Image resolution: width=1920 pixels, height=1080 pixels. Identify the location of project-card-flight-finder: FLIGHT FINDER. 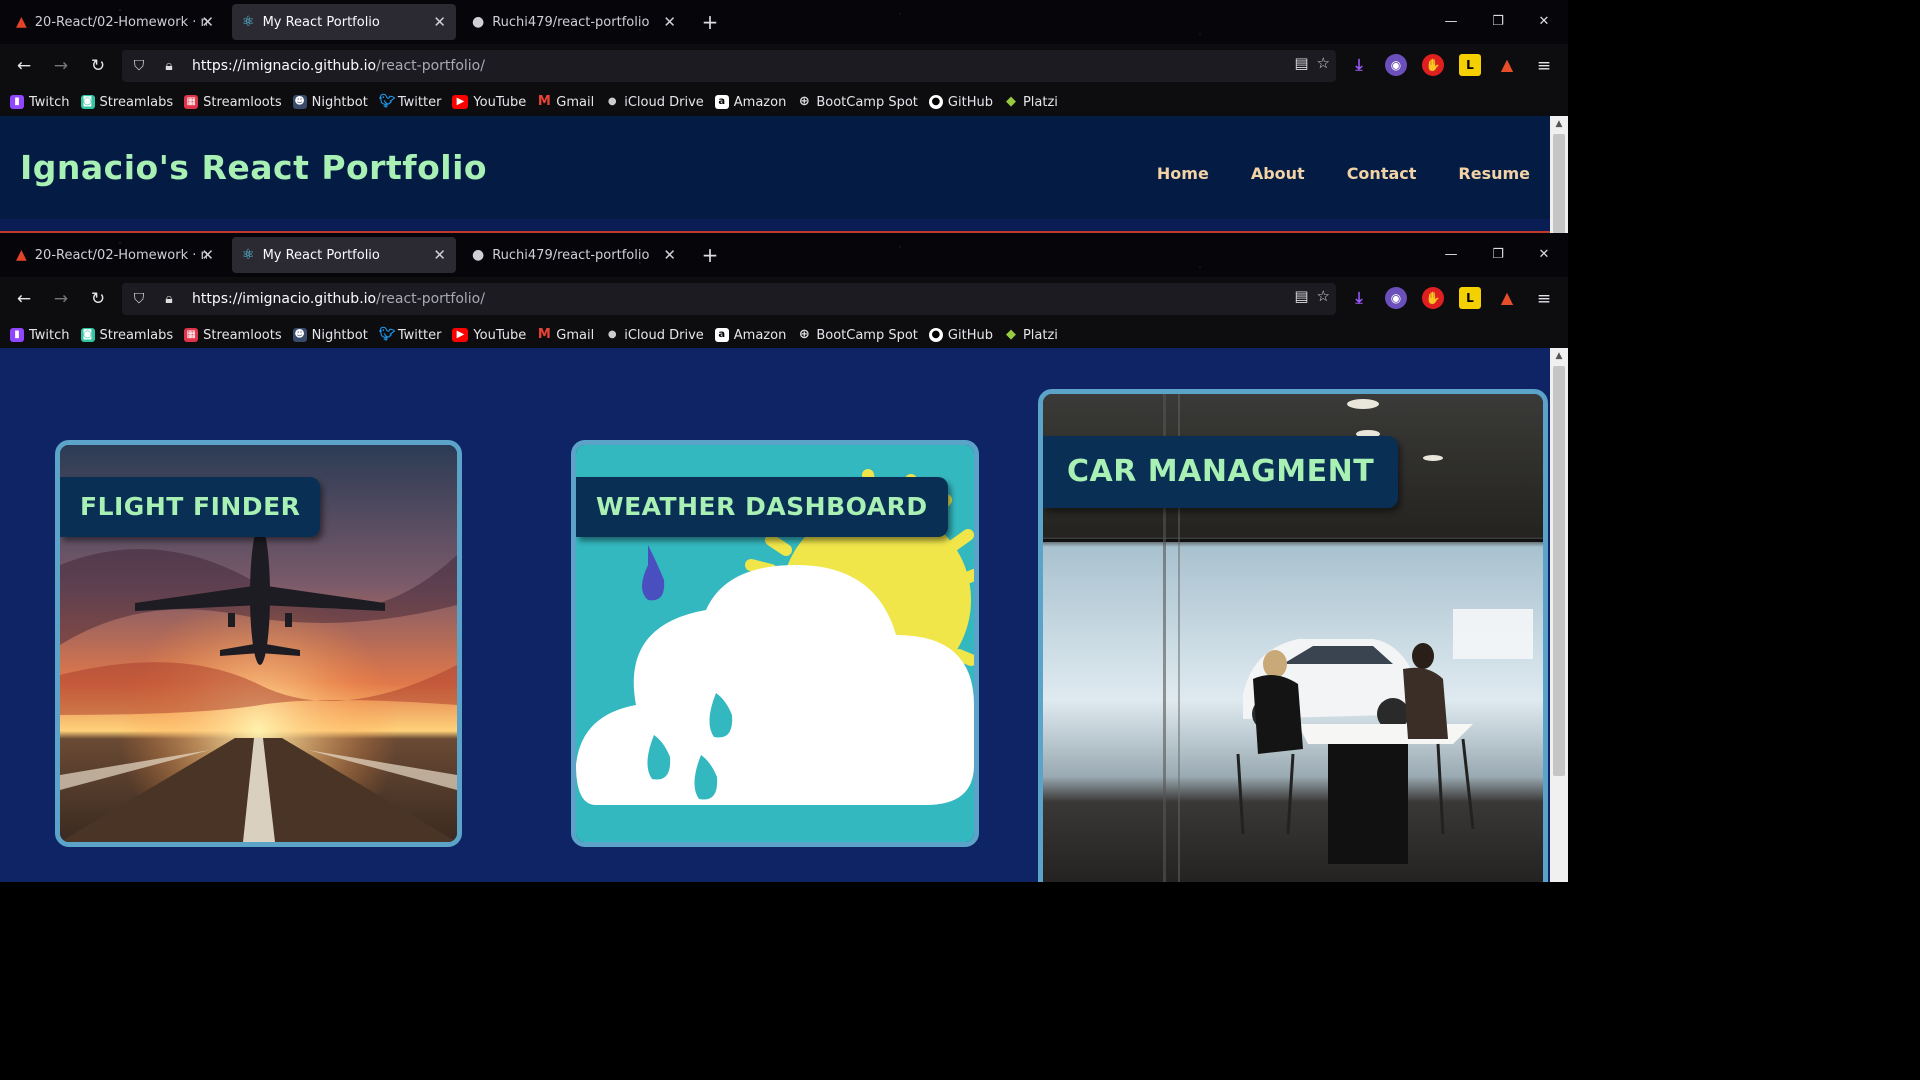
(258, 643).